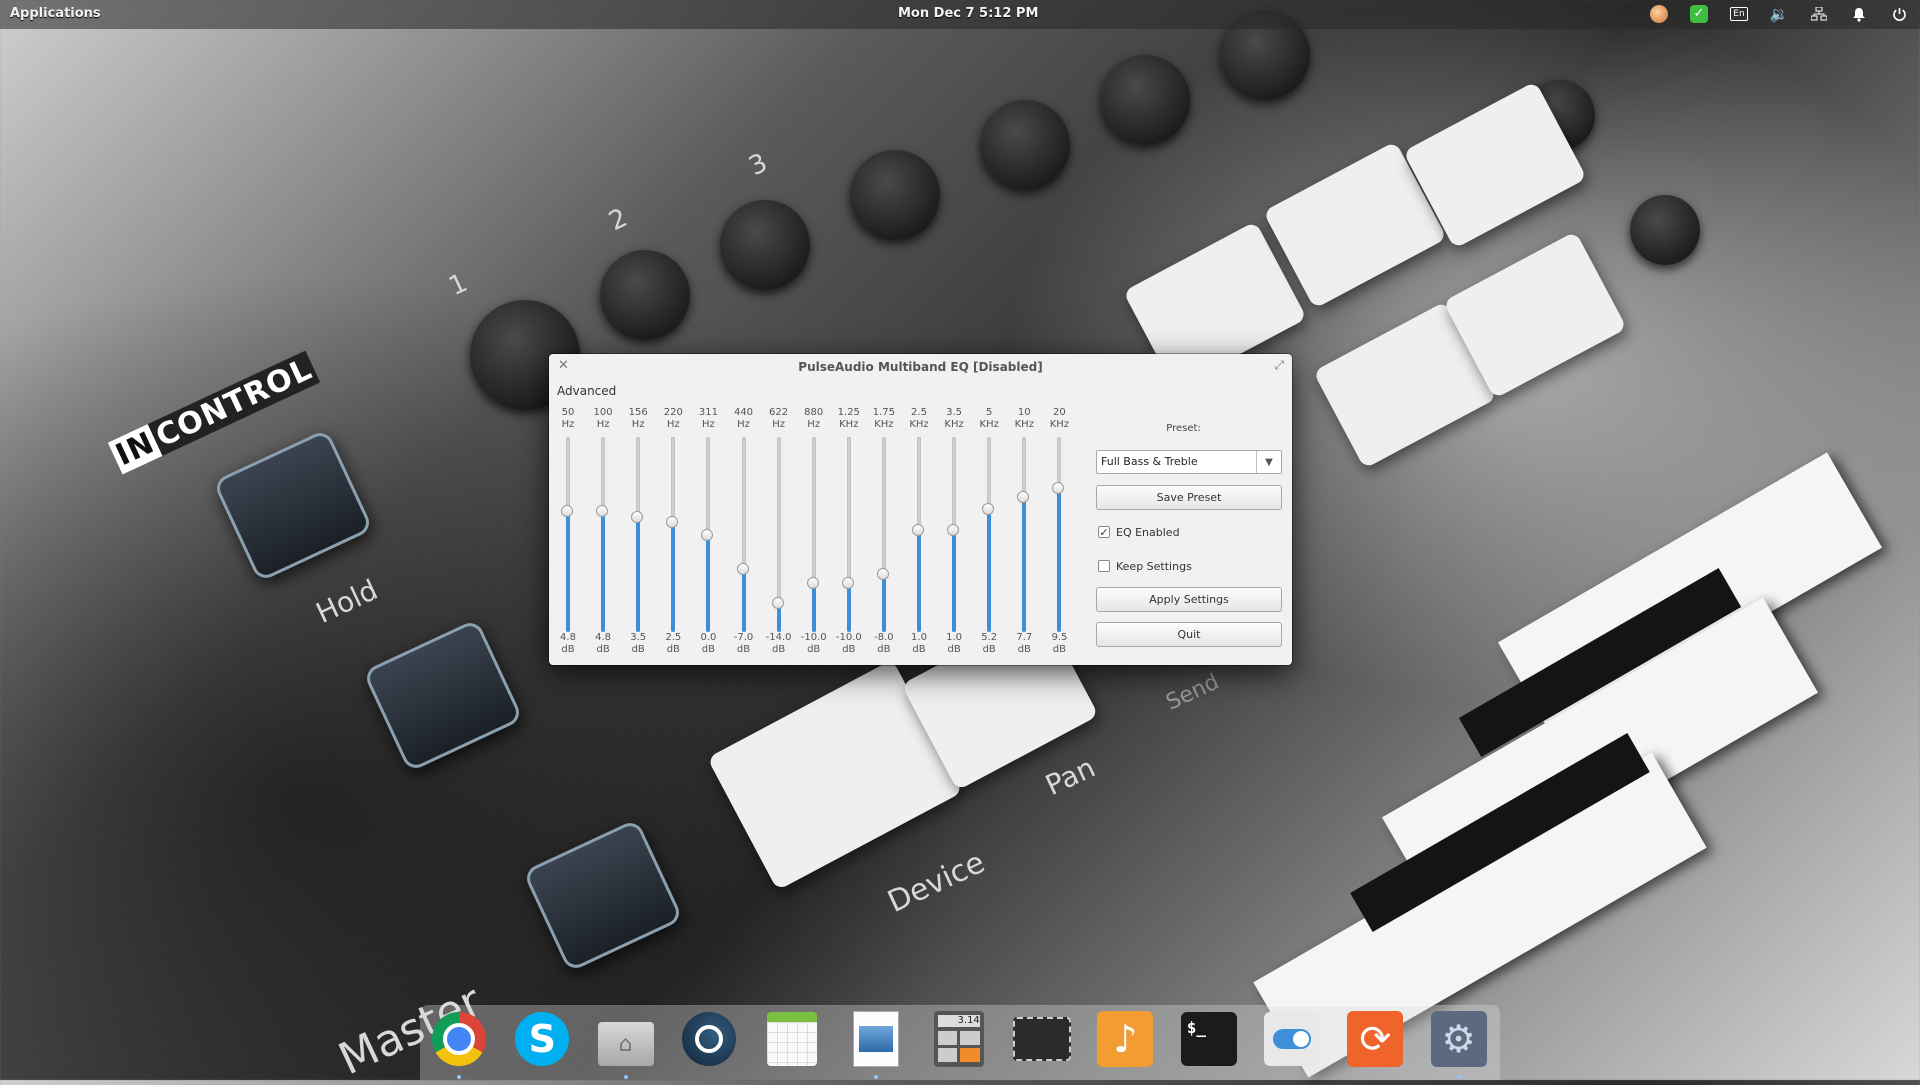 This screenshot has width=1920, height=1085. Describe the element at coordinates (603, 895) in the screenshot. I see `wallpaper-hardware-button` at that location.